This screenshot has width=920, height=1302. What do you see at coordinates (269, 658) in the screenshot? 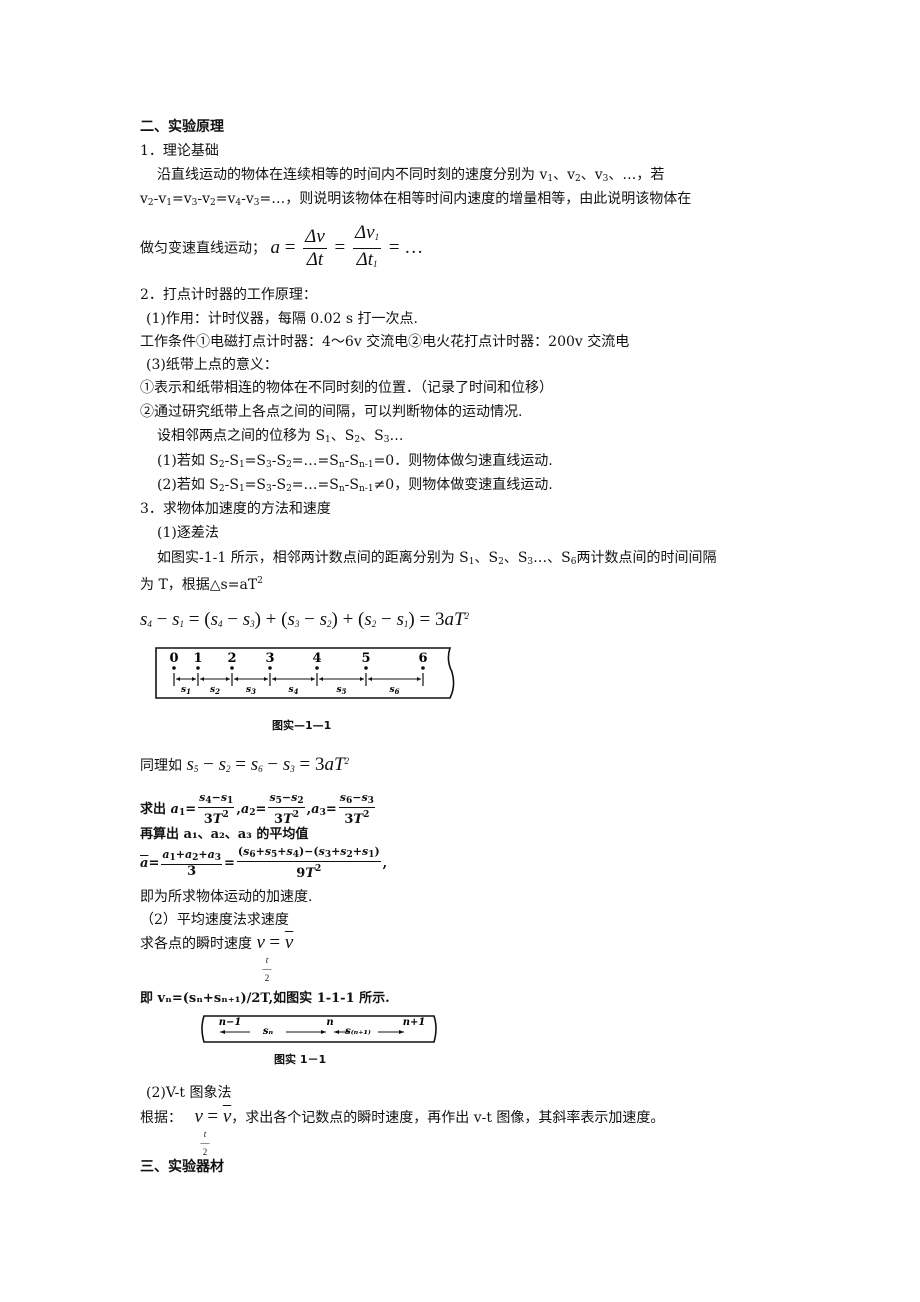
I see `tape-point-label: 3` at bounding box center [269, 658].